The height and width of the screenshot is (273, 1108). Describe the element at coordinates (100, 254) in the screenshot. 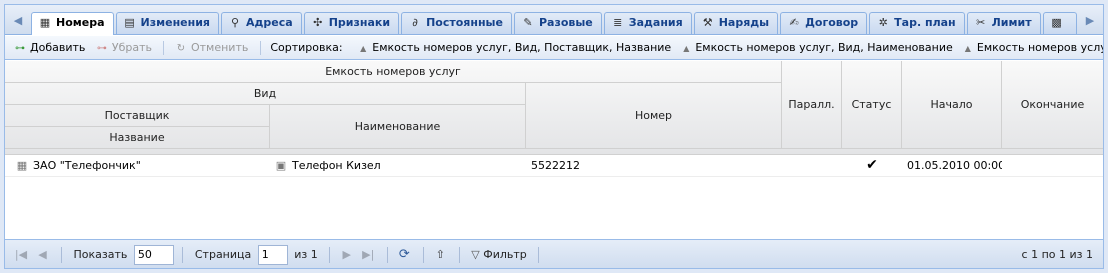

I see `show-label: Показать` at that location.